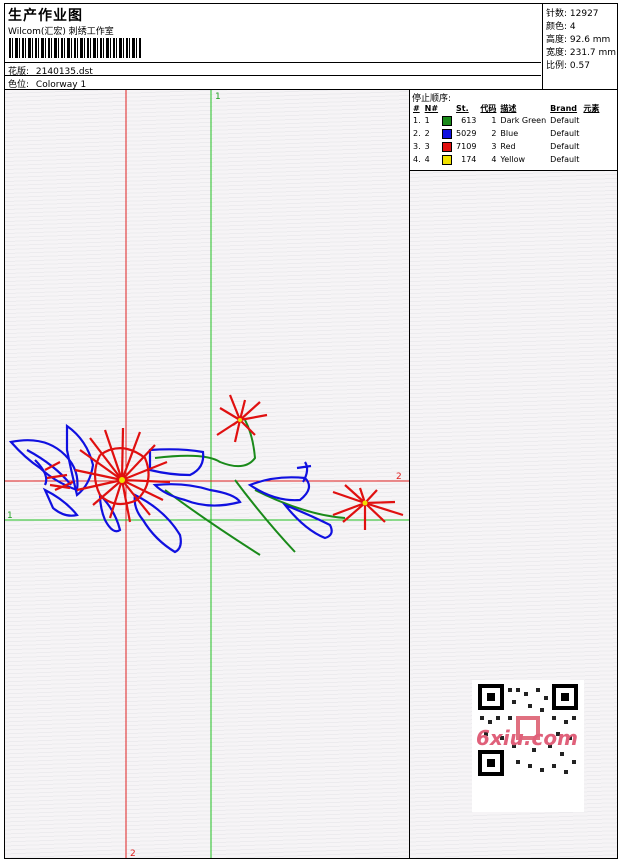 The height and width of the screenshot is (861, 620). I want to click on axis-label-v2: 2, so click(133, 853).